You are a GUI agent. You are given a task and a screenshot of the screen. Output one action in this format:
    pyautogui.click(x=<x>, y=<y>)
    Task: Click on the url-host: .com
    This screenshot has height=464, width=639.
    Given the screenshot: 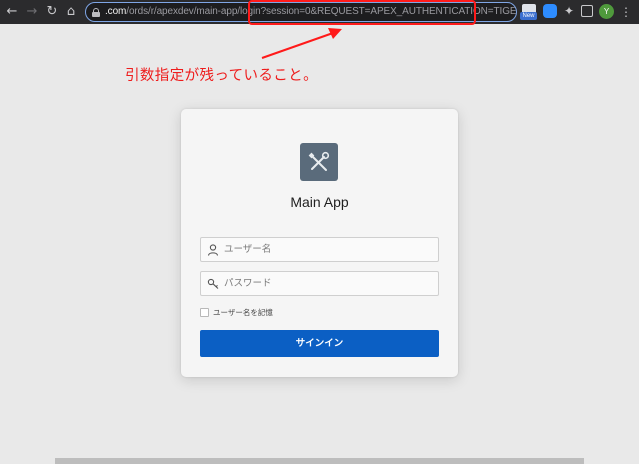 What is the action you would take?
    pyautogui.click(x=116, y=11)
    